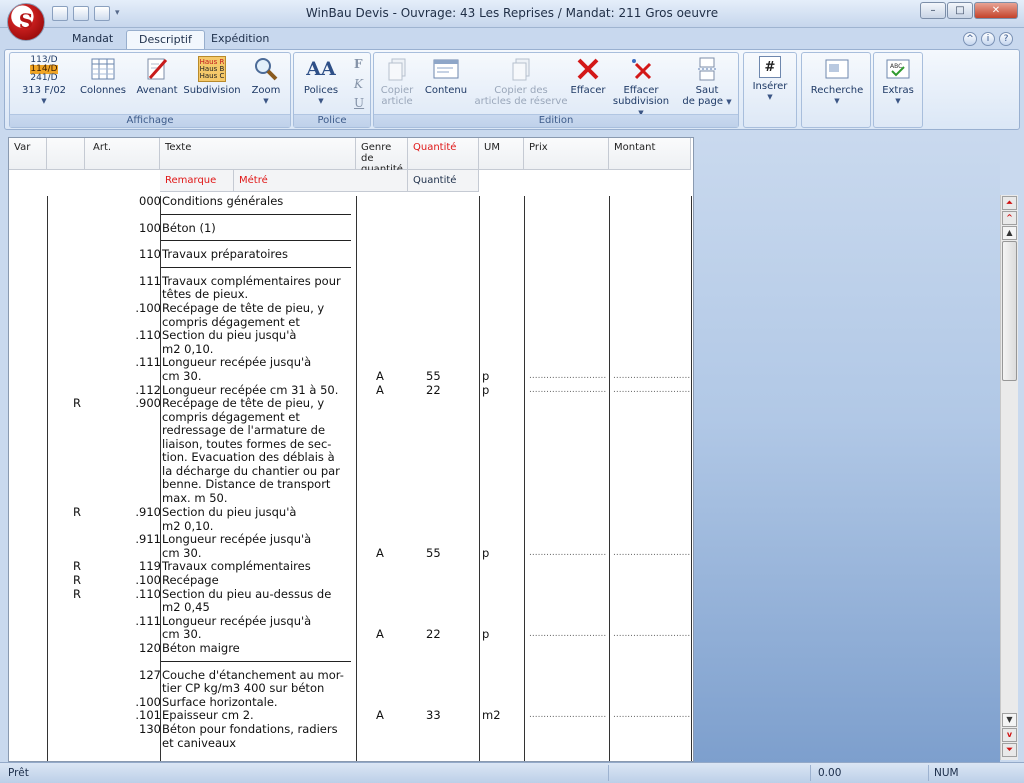 The image size is (1024, 783). I want to click on col-header-art: Art., so click(122, 154).